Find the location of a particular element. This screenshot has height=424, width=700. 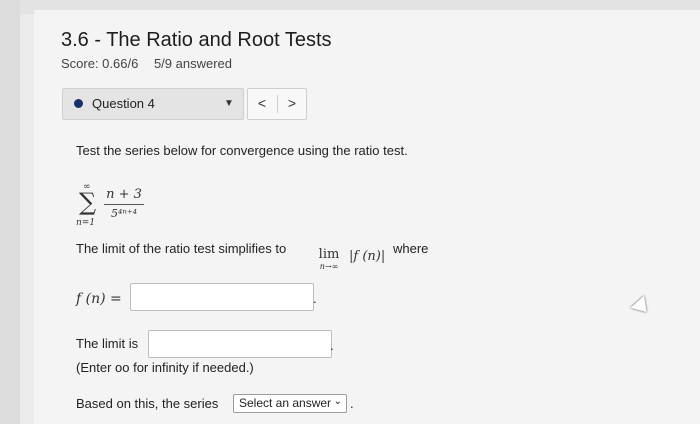

select-label: Select an answer is located at coordinates (285, 403).